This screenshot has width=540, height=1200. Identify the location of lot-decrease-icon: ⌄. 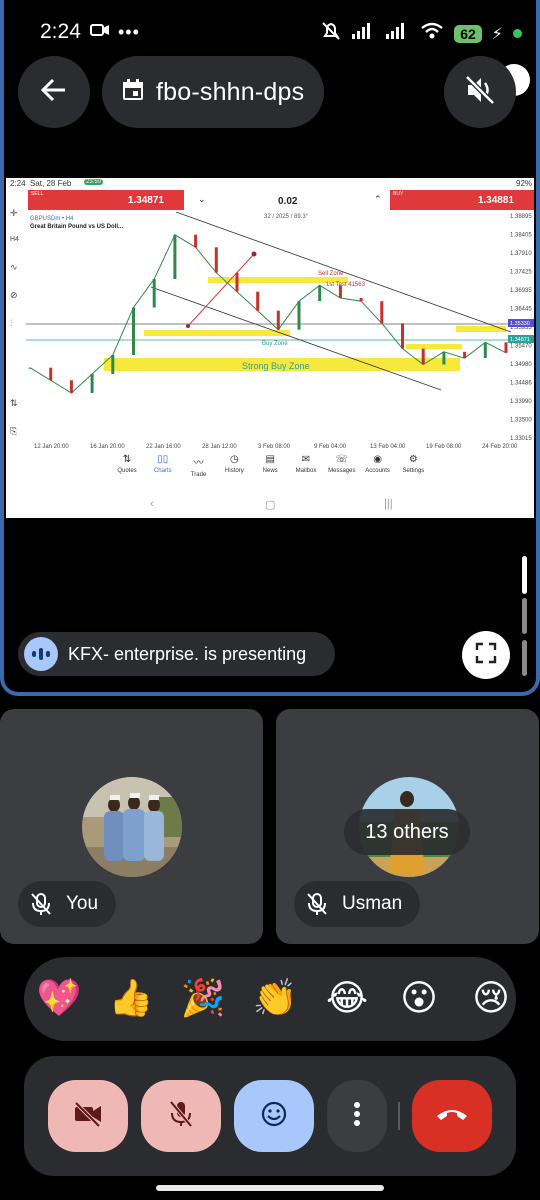
(202, 199).